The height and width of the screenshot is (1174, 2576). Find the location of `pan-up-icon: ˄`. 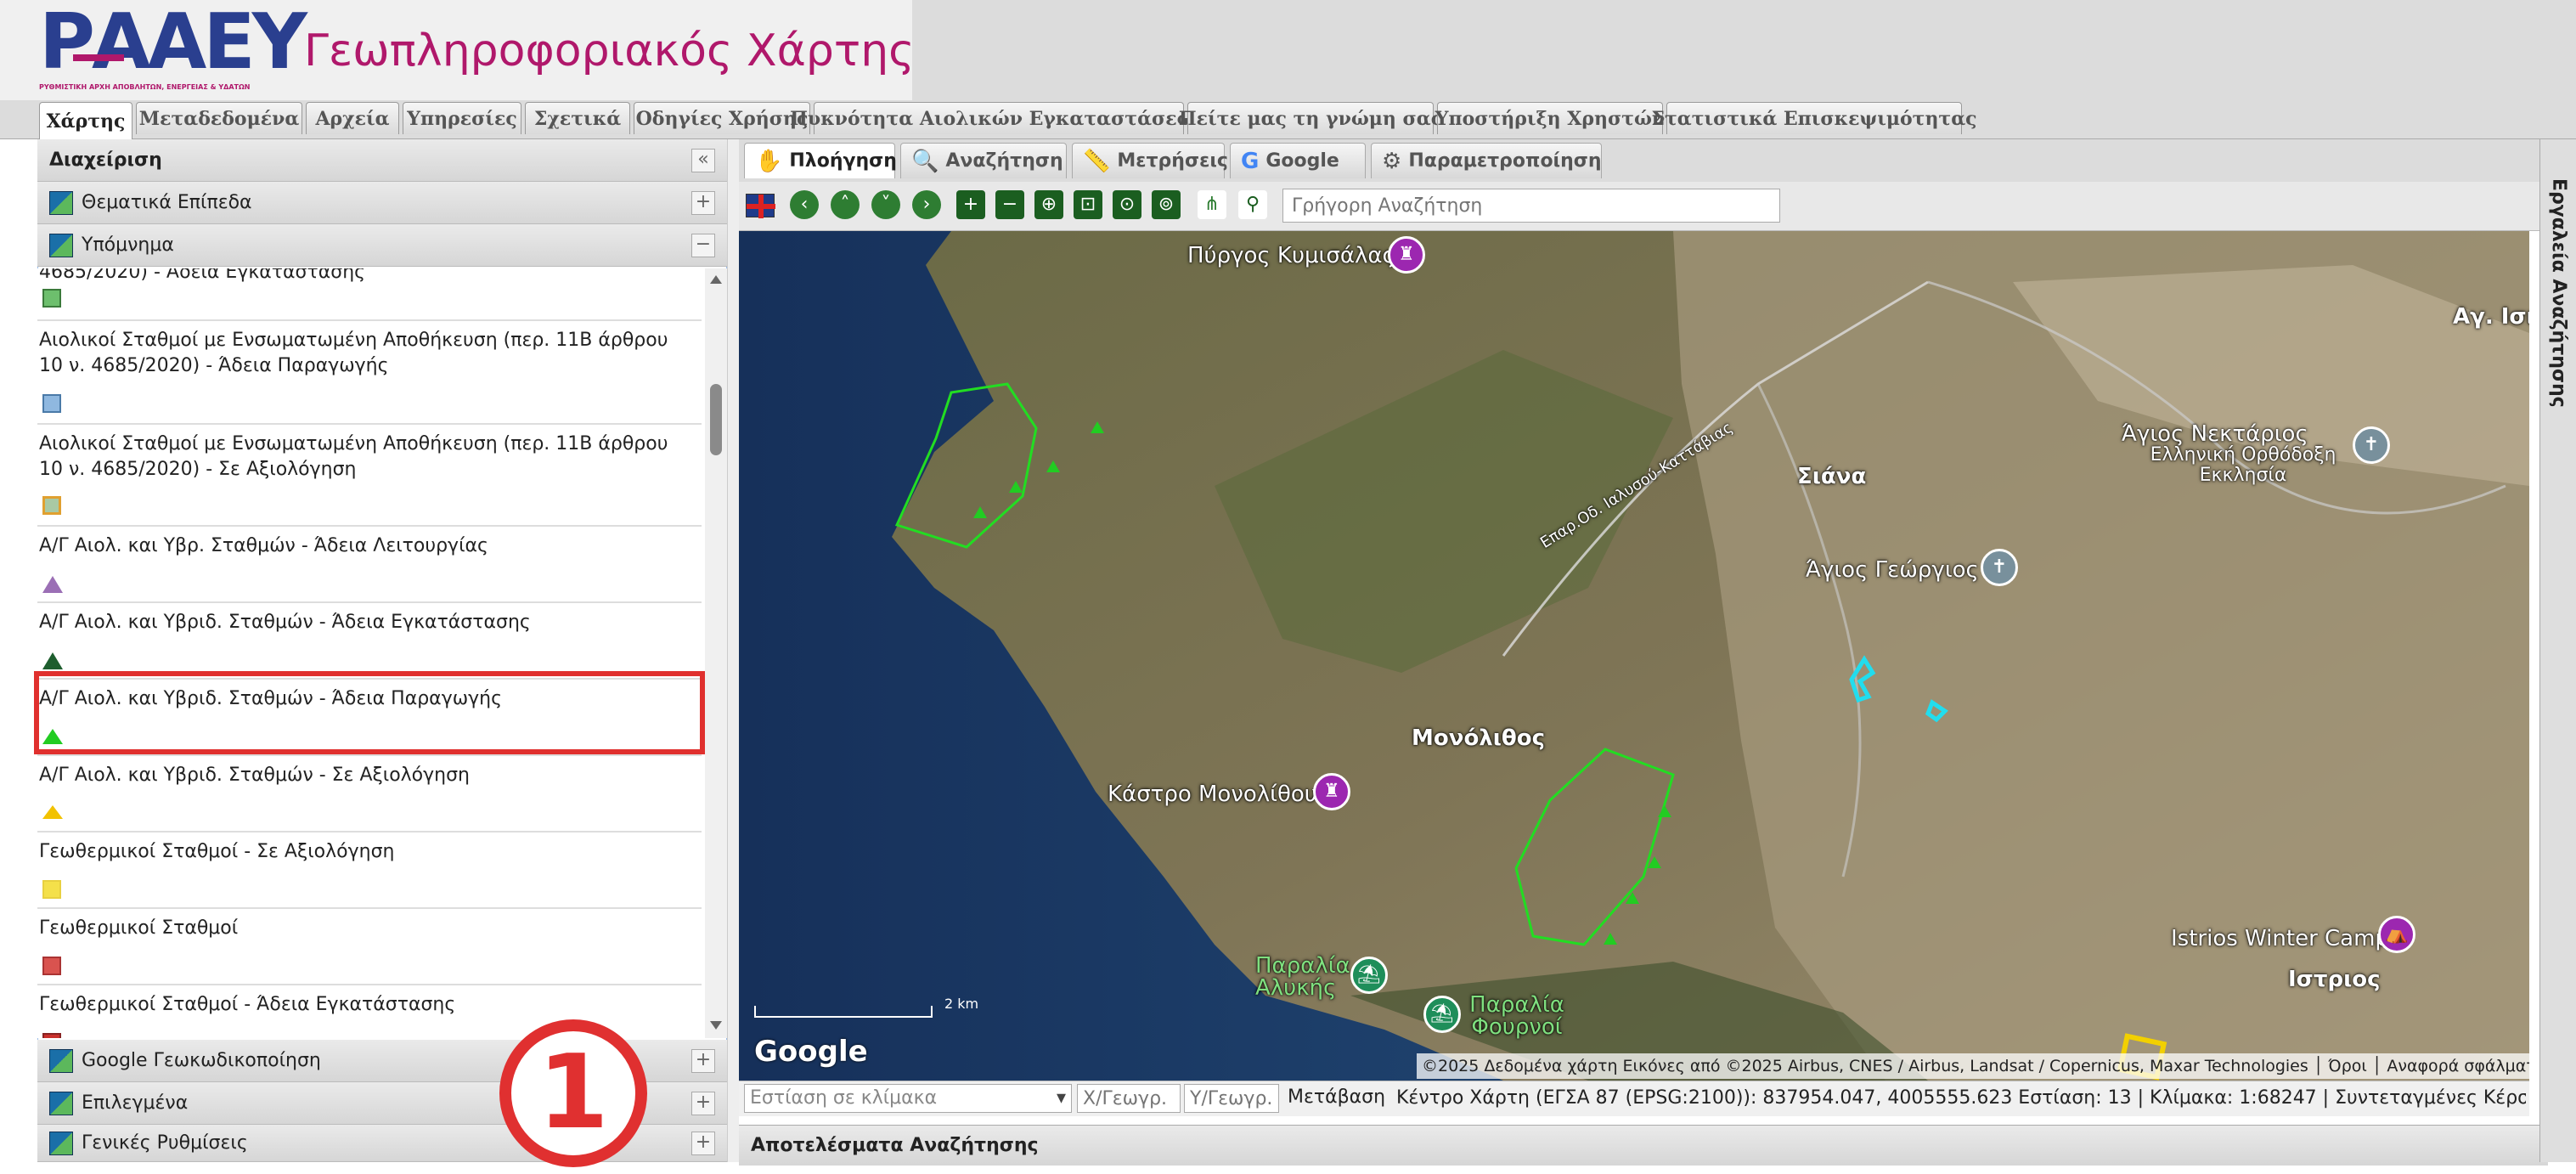

pan-up-icon: ˄ is located at coordinates (845, 204).